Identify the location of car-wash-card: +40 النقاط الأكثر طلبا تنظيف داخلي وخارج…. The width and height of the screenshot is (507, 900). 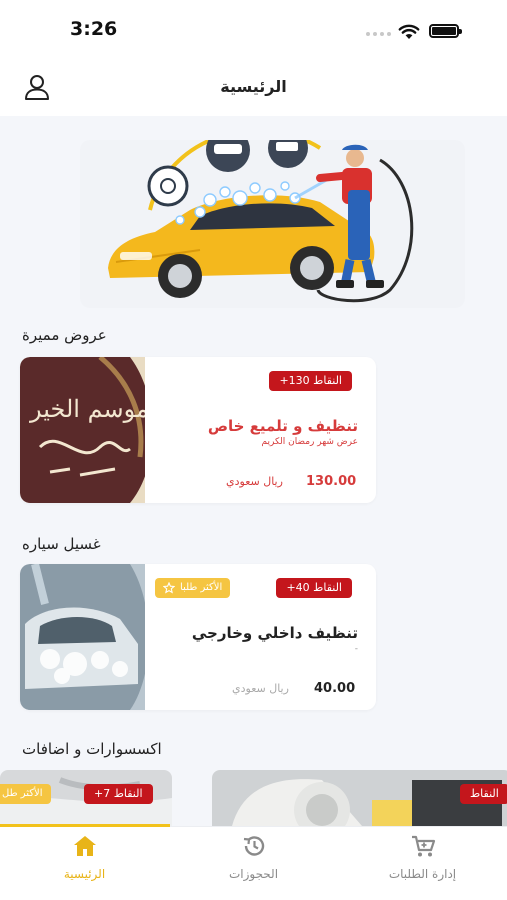
(198, 637).